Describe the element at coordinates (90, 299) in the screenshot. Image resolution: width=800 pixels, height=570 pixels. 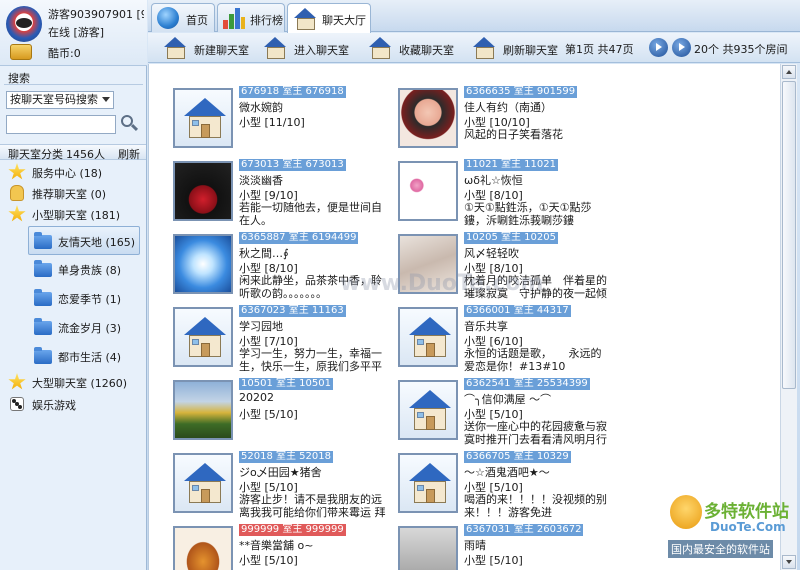
I see `tree-item-label: 恋爱季节 (1)` at that location.